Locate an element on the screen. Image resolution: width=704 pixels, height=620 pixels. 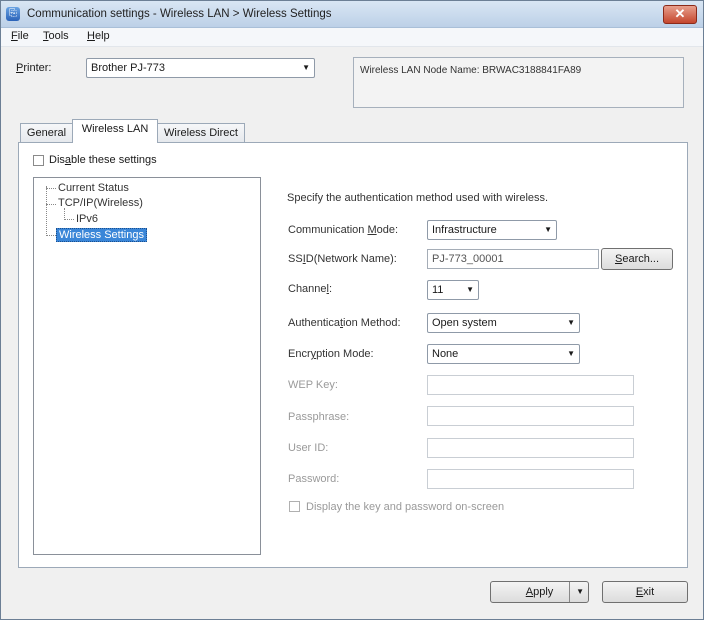
app-icon: ⎘ is located at coordinates (13, 14).